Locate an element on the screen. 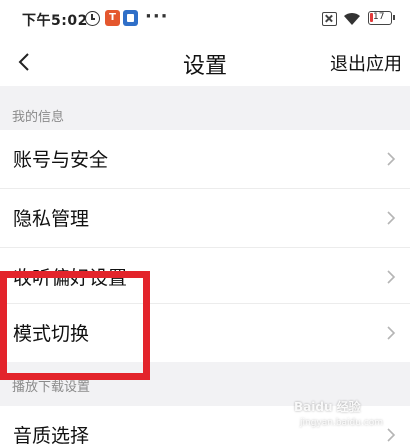 This screenshot has width=410, height=446. settings-item-privacy: 隐私管理 is located at coordinates (205, 218).